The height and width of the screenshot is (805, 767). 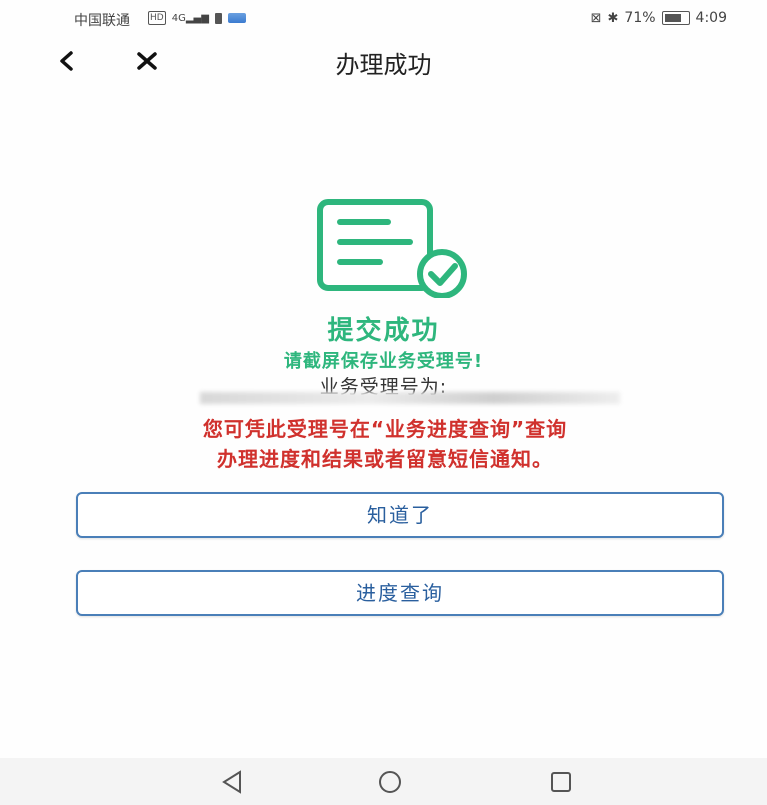 I want to click on status-icons-right: ⊠ ✱ 71% 4:09, so click(x=659, y=18).